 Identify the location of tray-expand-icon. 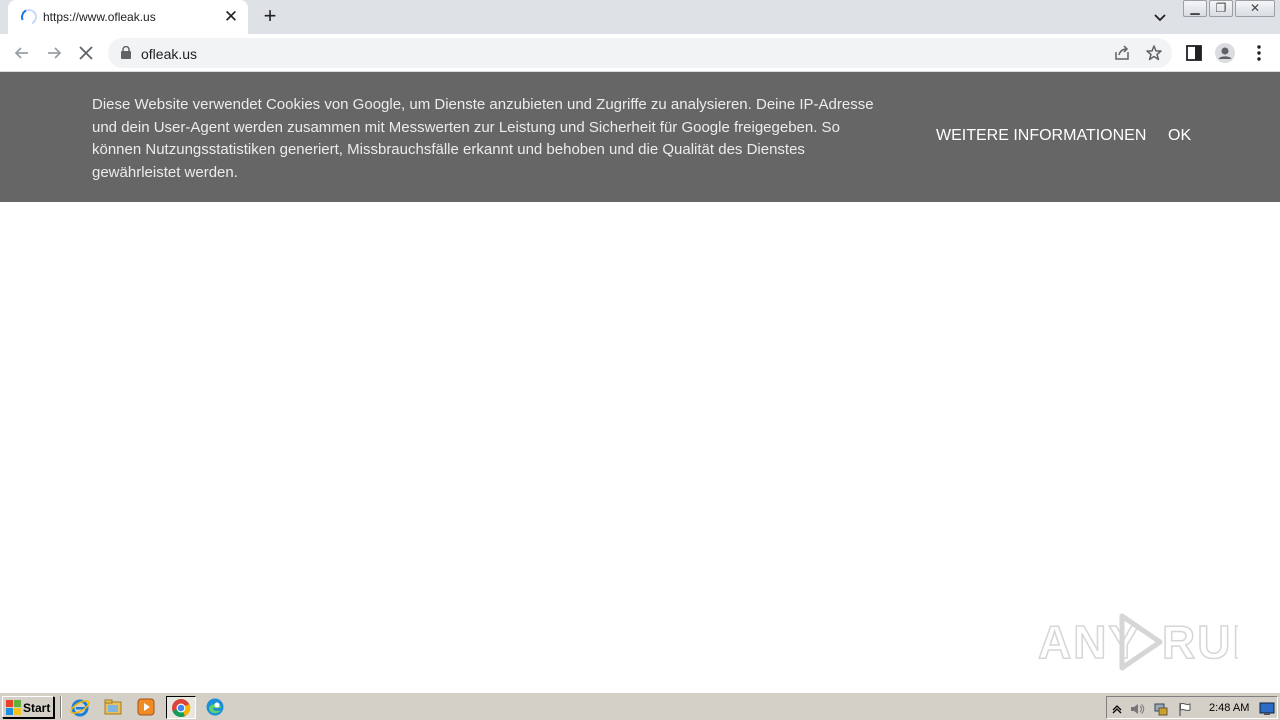
(1117, 709).